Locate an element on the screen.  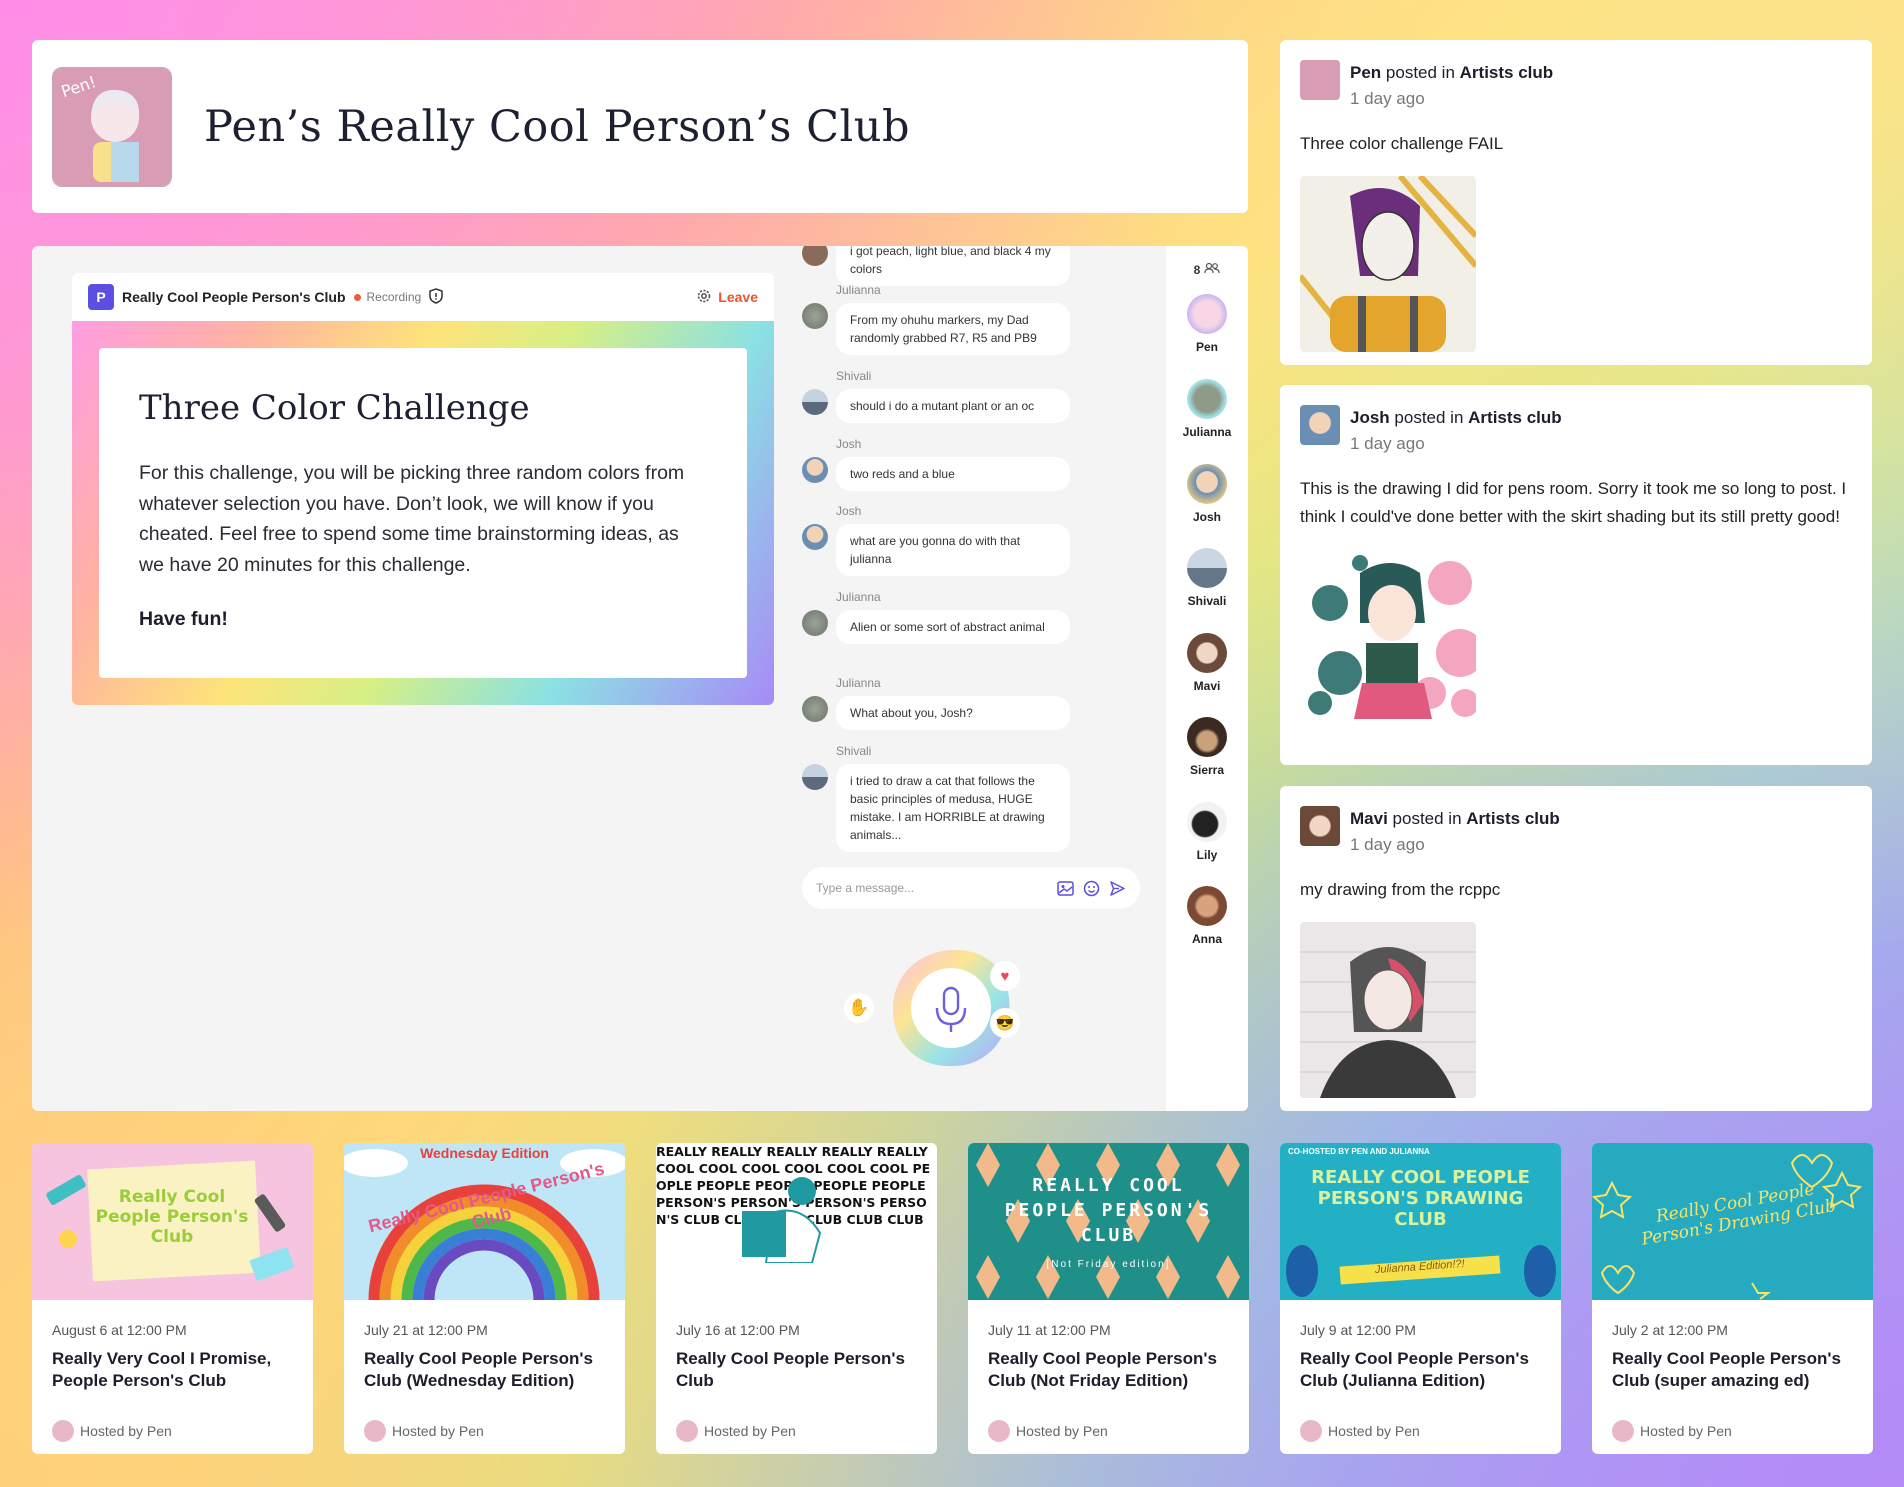
participant-name: Julianna is located at coordinates (1207, 432).